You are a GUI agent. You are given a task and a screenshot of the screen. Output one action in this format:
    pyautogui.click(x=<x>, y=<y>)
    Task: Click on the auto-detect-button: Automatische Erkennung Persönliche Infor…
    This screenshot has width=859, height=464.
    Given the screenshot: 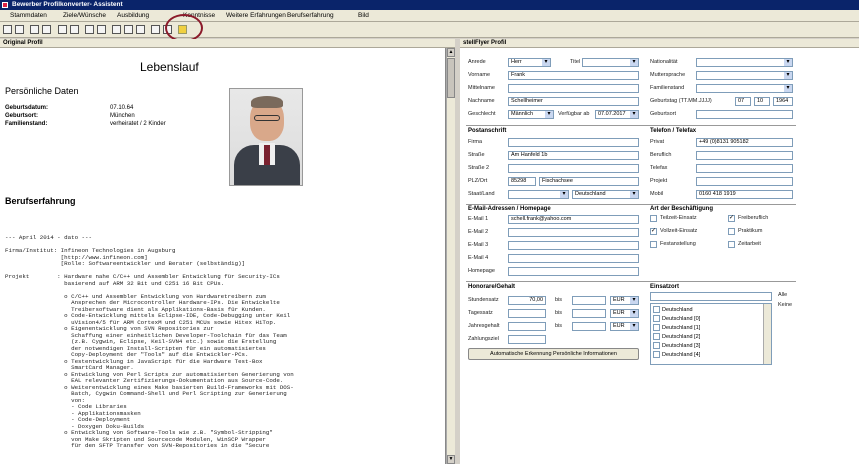 What is the action you would take?
    pyautogui.click(x=553, y=354)
    